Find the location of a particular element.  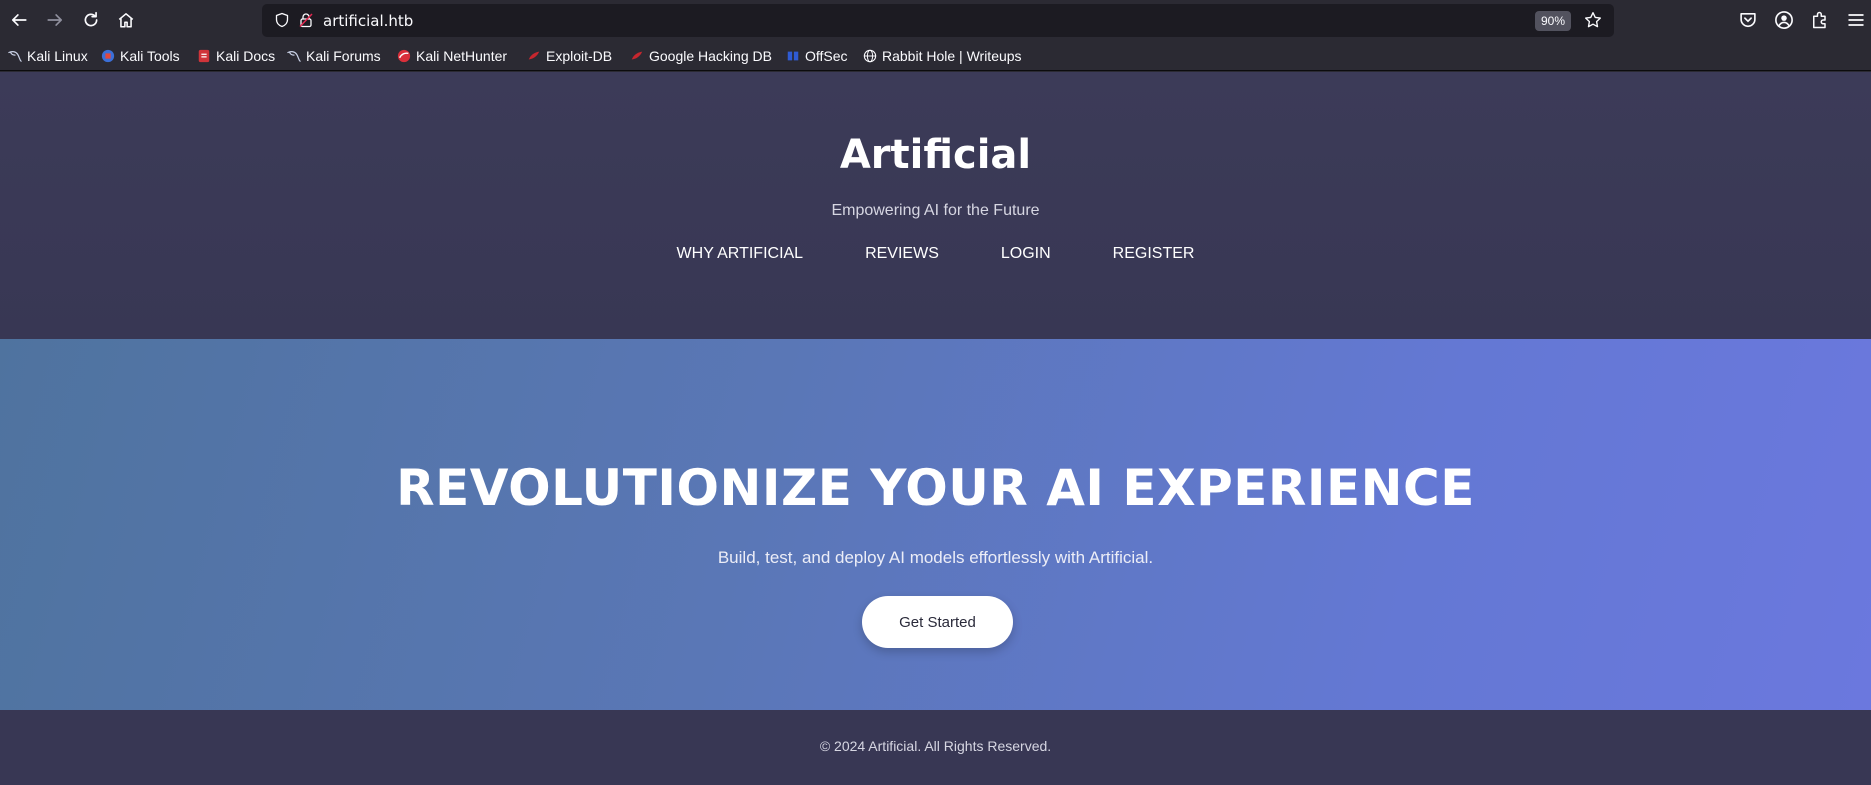

nav-link-reviews: REVIEWS is located at coordinates (902, 254).